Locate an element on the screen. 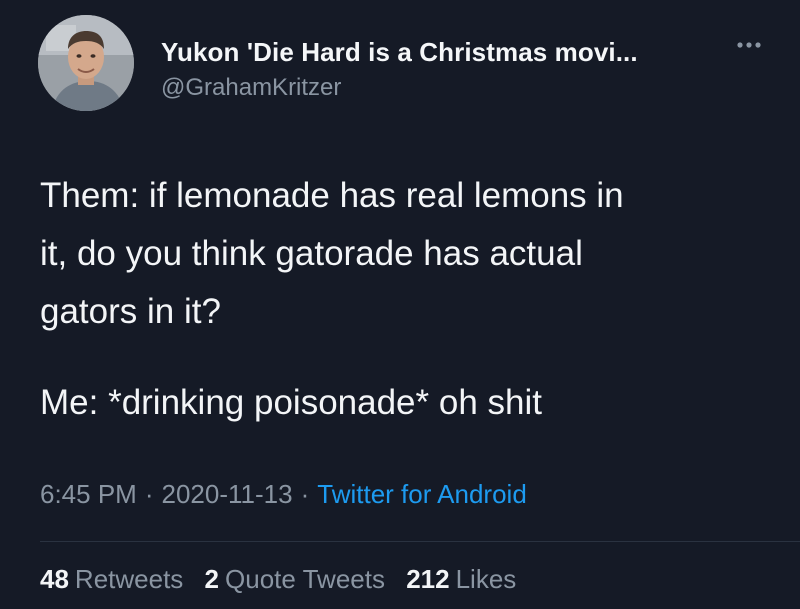  tweet-time: 6:45 PM is located at coordinates (88, 494).